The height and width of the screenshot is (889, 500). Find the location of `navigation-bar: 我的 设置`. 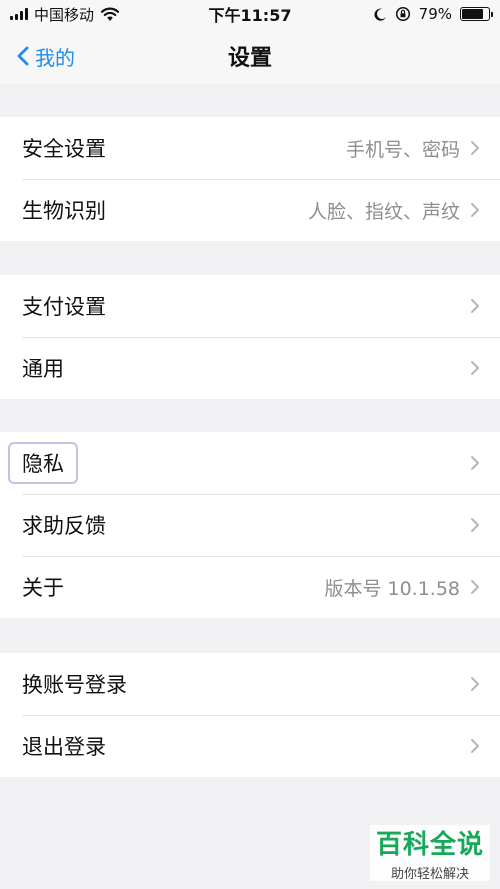

navigation-bar: 我的 设置 is located at coordinates (250, 56).